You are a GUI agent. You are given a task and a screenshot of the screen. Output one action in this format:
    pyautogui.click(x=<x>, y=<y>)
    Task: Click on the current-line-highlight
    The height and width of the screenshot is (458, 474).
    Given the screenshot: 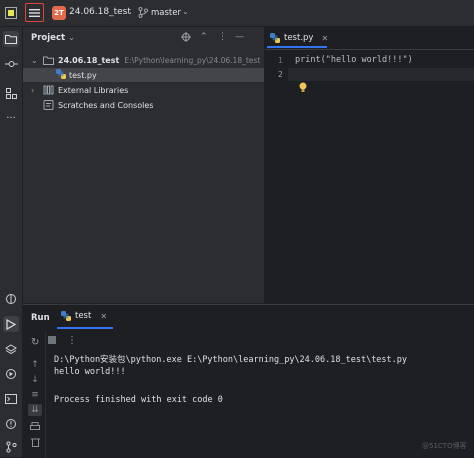 What is the action you would take?
    pyautogui.click(x=381, y=74)
    